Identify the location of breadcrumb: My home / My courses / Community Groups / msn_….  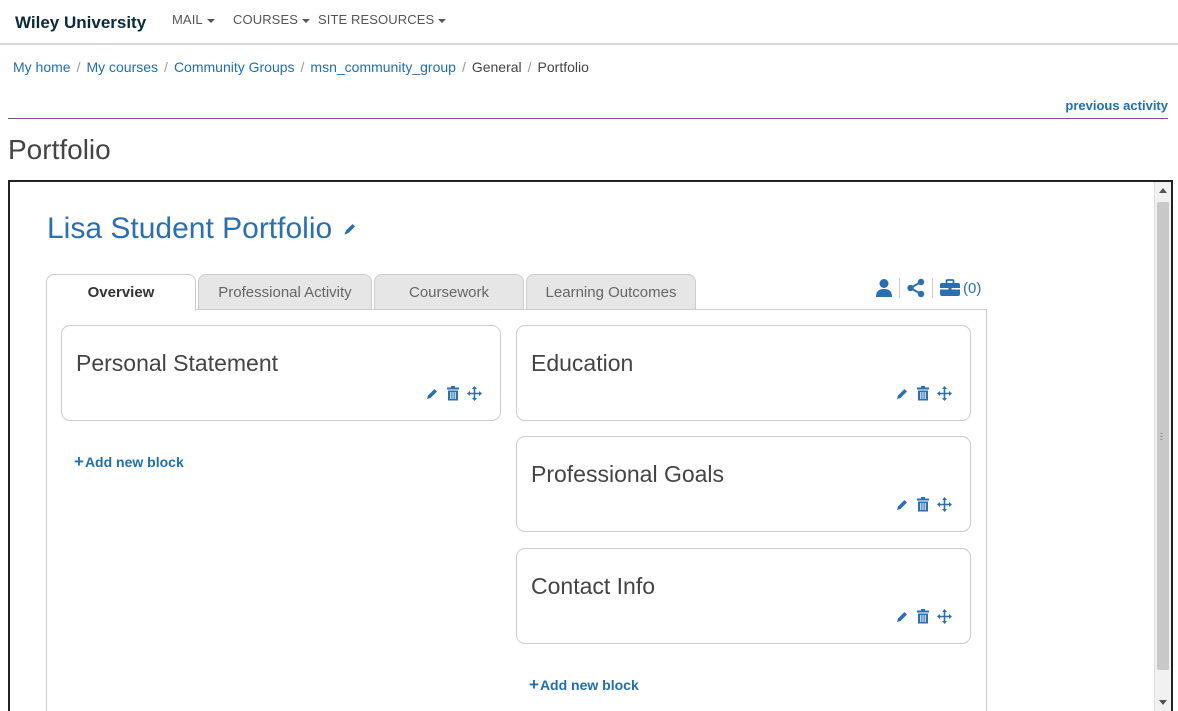
(301, 67).